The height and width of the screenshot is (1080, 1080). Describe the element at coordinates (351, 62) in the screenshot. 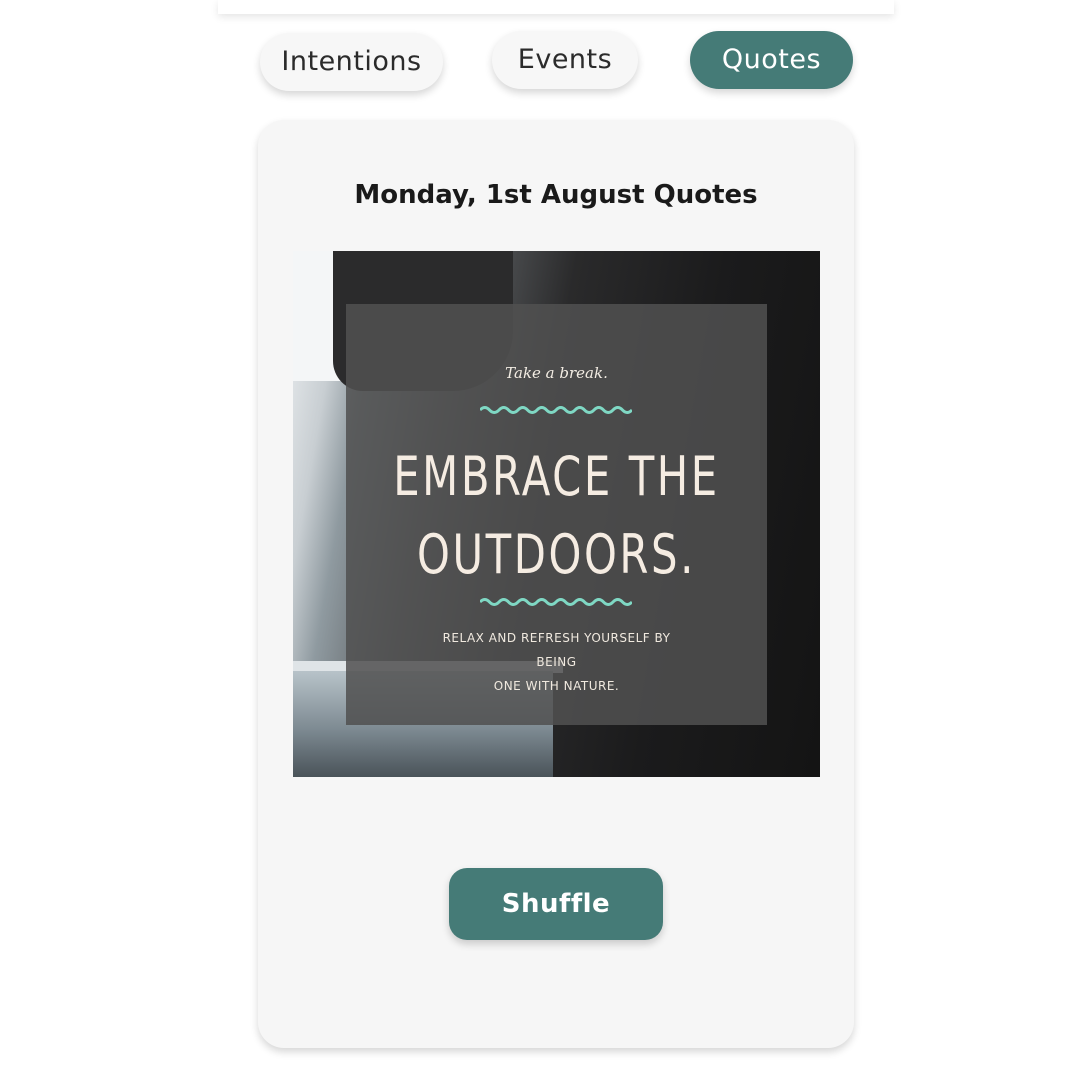

I see `tab-intentions: Intentions` at that location.